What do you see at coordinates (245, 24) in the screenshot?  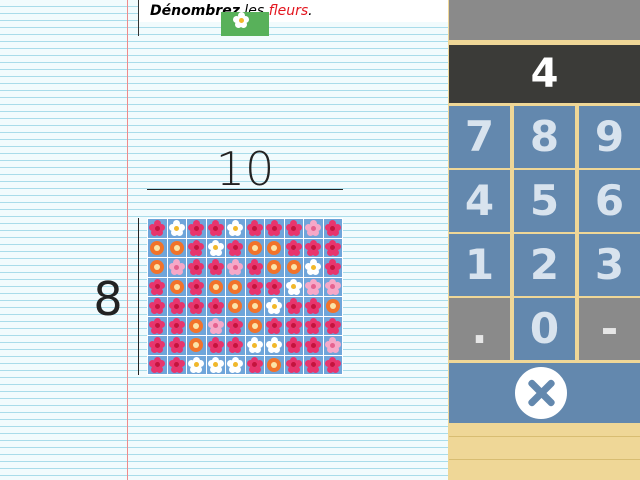 I see `sample-flower-icon` at bounding box center [245, 24].